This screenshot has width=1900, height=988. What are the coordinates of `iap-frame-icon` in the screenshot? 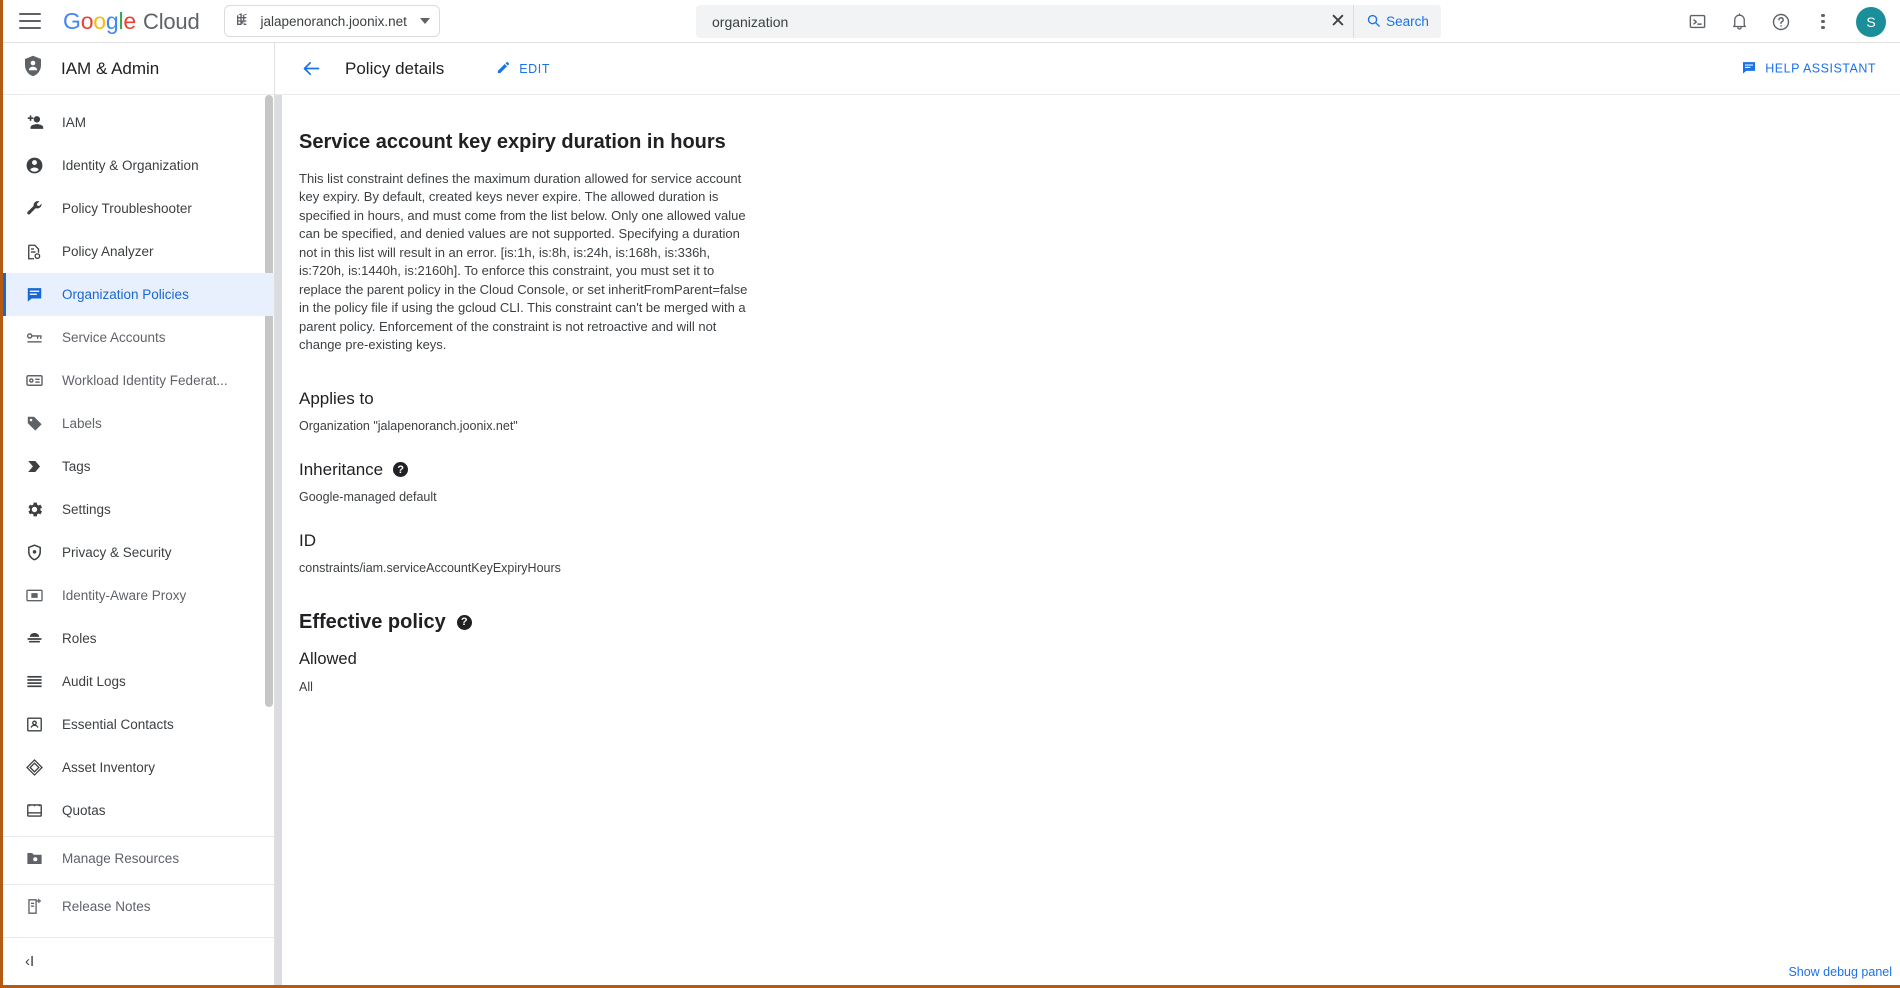 It's located at (34, 596).